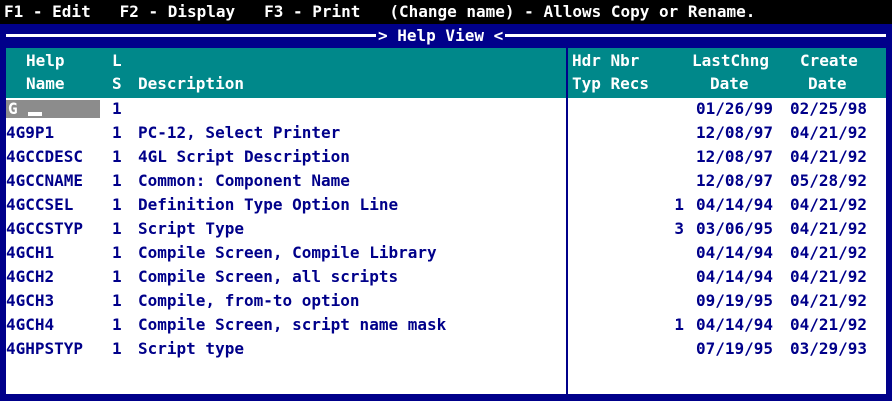 This screenshot has width=892, height=401. What do you see at coordinates (268, 276) in the screenshot?
I see `description-cell: Compile Screen, all scripts` at bounding box center [268, 276].